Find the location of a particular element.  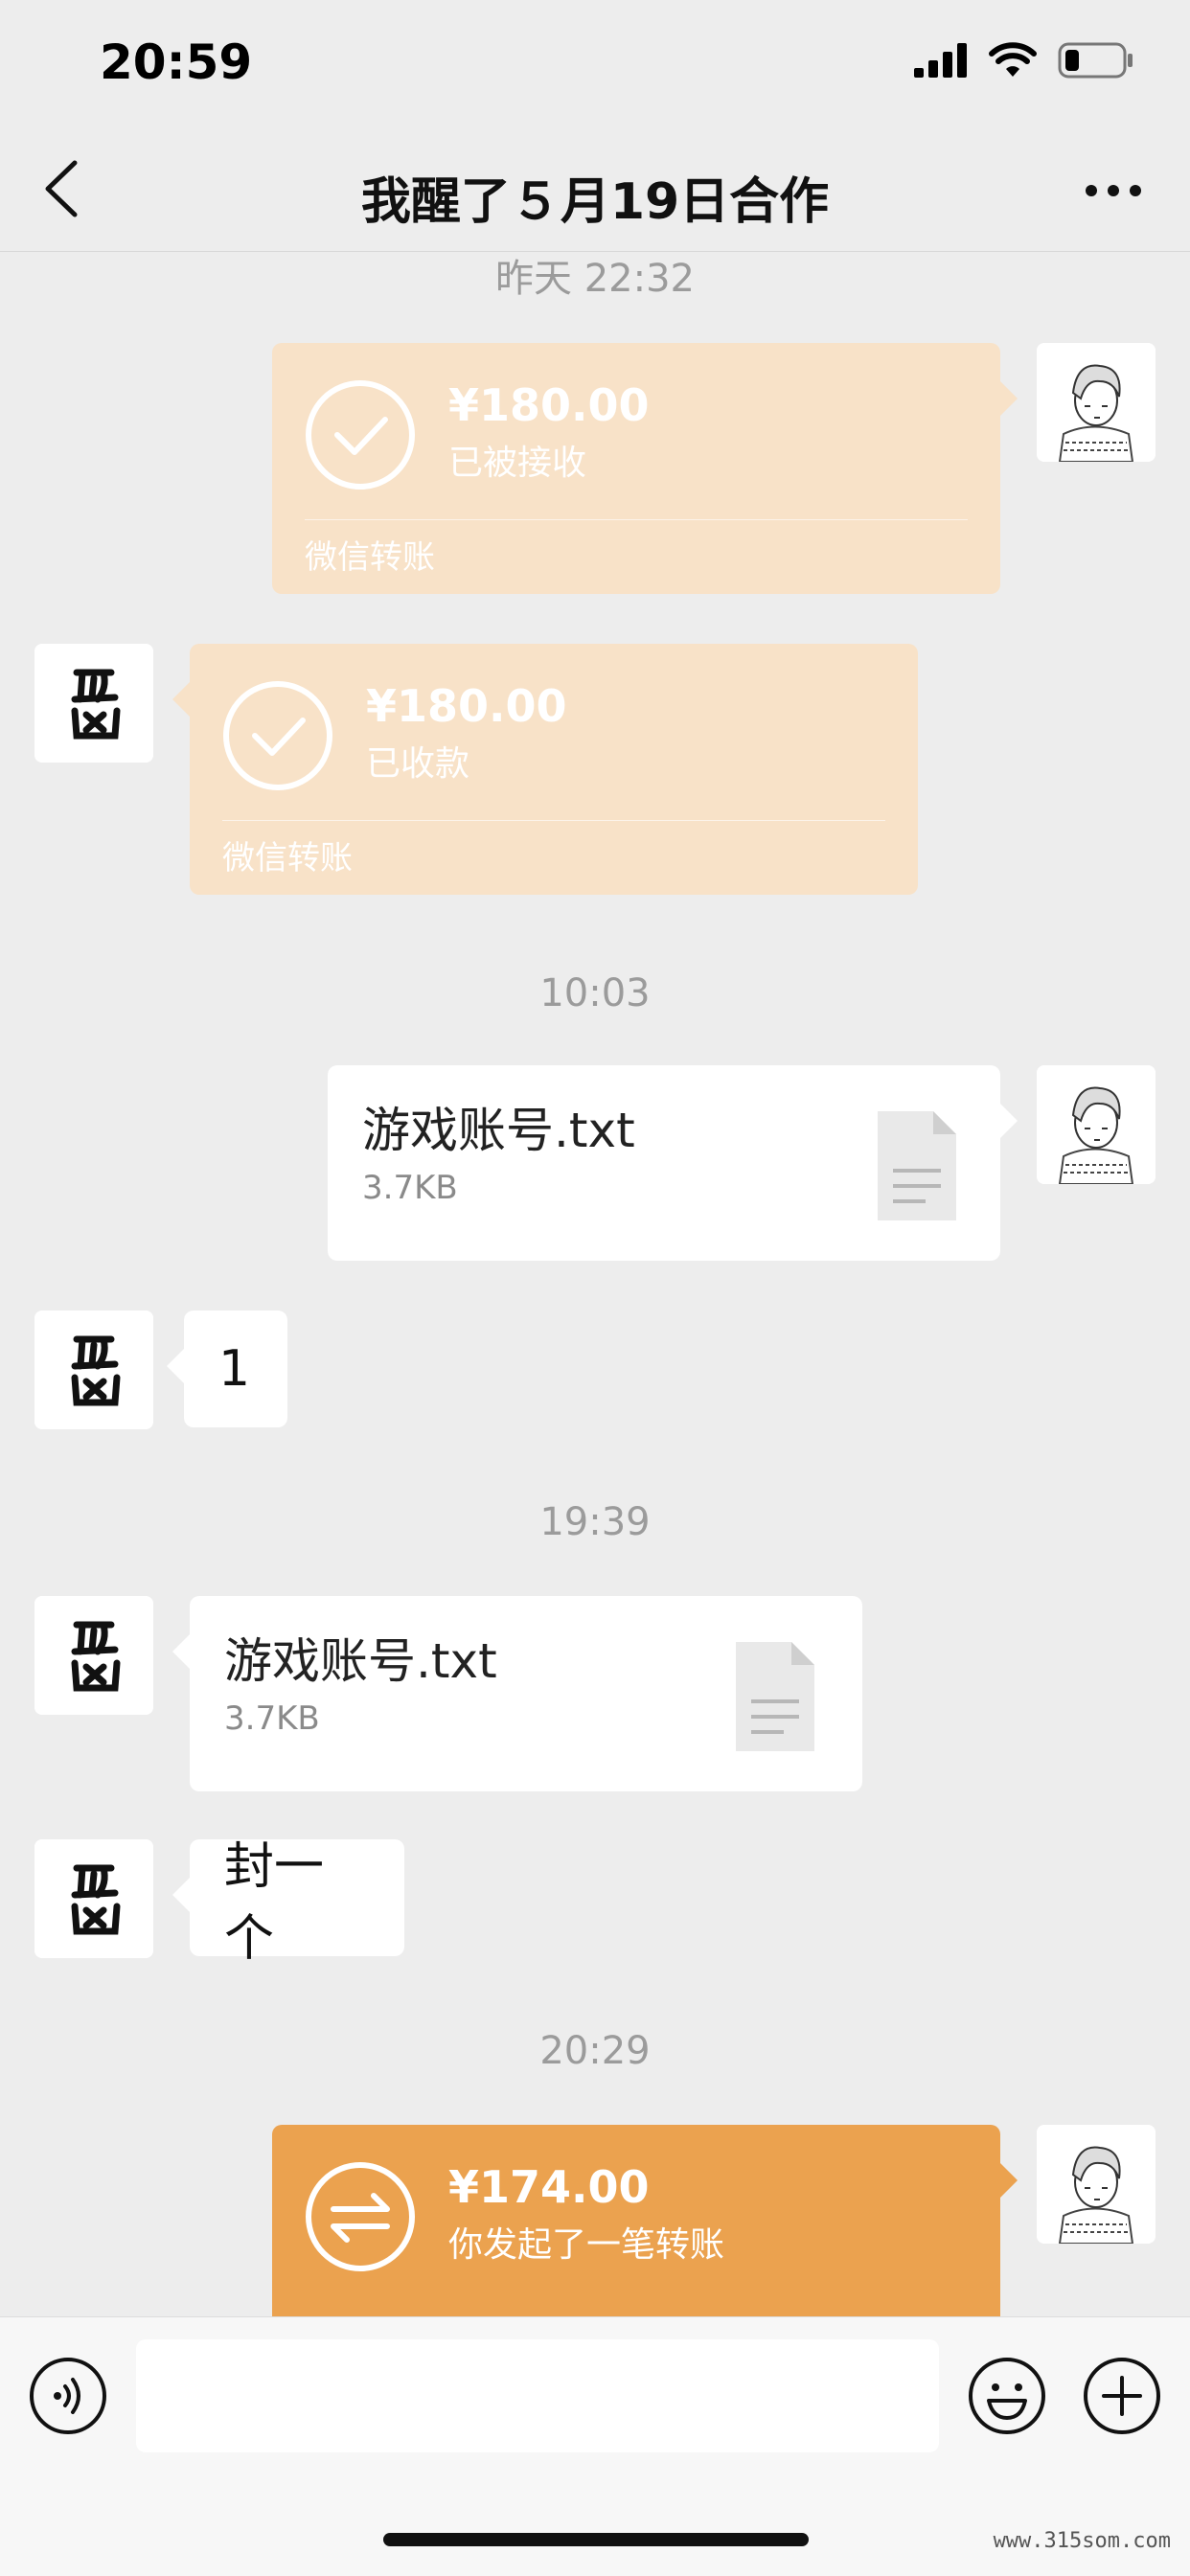

signal-icon is located at coordinates (941, 60).